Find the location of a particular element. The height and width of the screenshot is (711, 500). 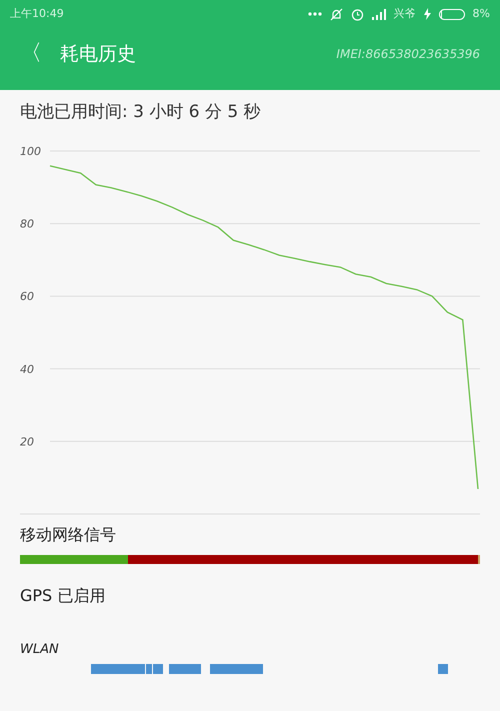

section-label: 移动网络信号 is located at coordinates (68, 535).